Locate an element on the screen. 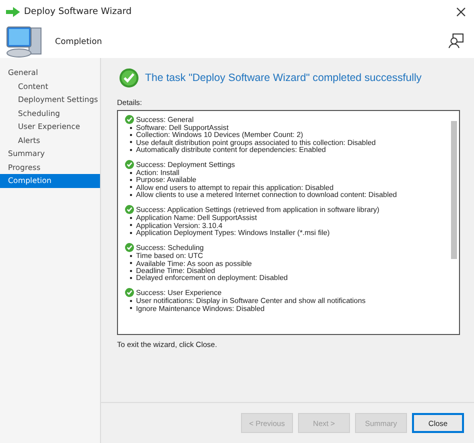 The width and height of the screenshot is (474, 443). close-icon is located at coordinates (461, 12).